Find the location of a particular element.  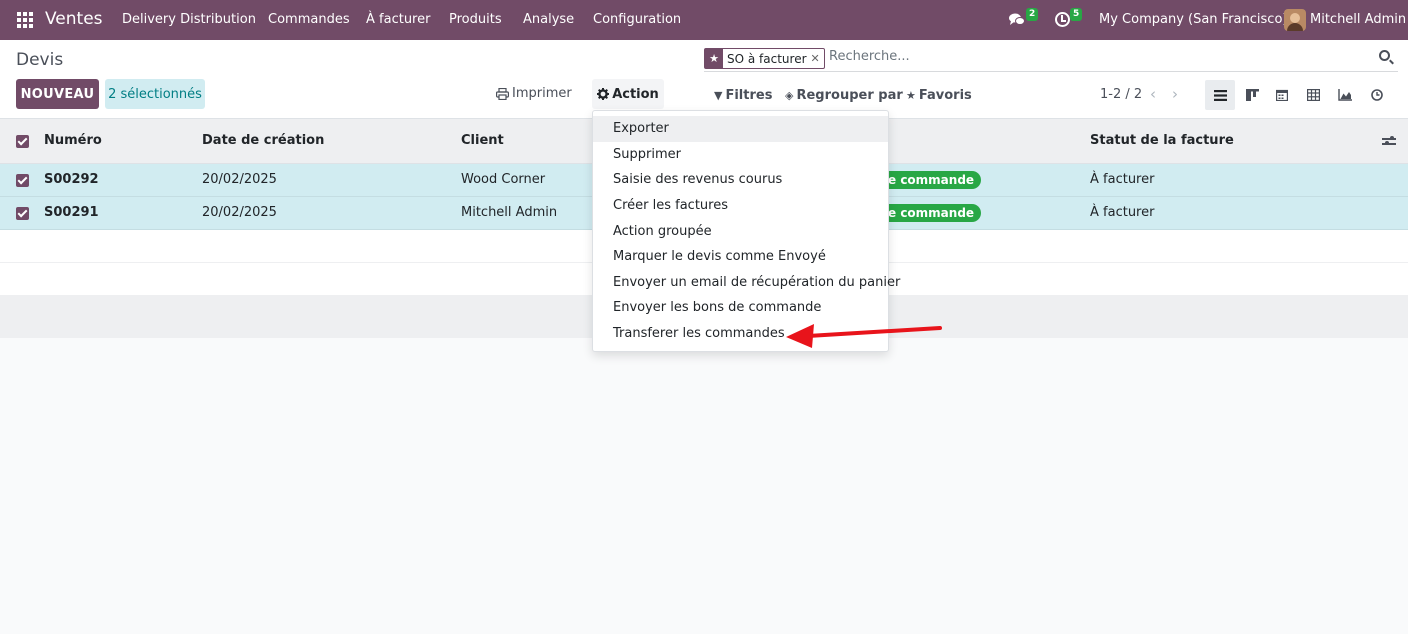

printer-icon is located at coordinates (502, 93).